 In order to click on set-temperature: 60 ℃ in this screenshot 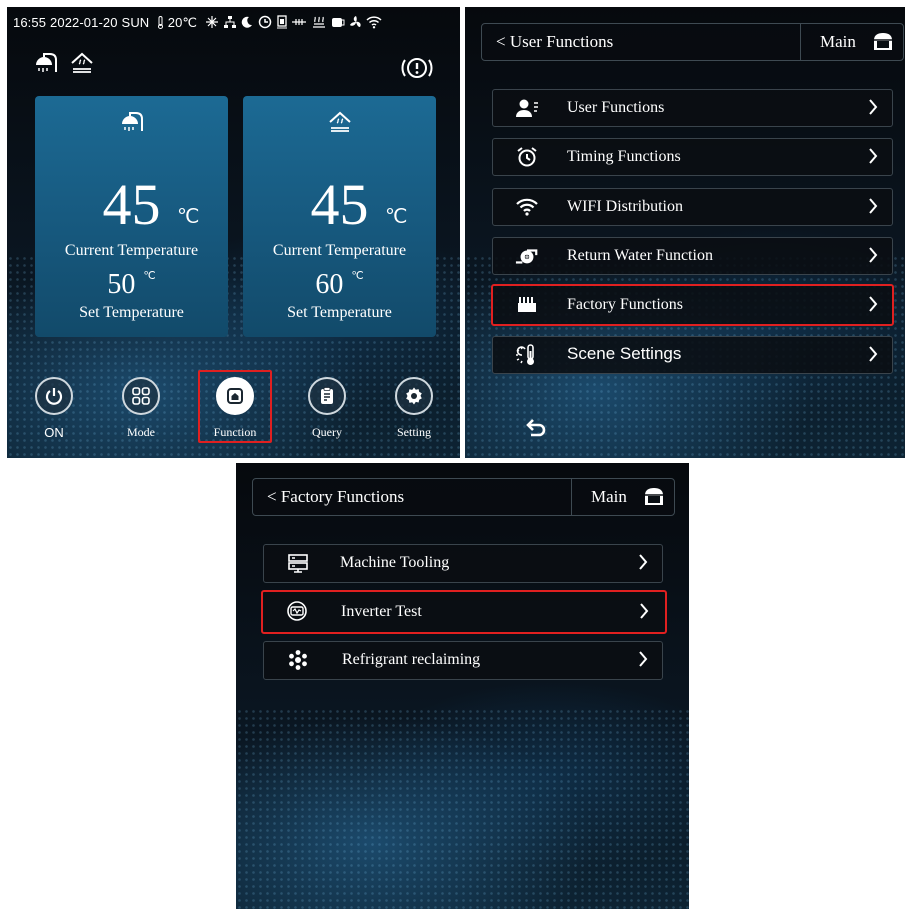, I will do `click(339, 285)`.